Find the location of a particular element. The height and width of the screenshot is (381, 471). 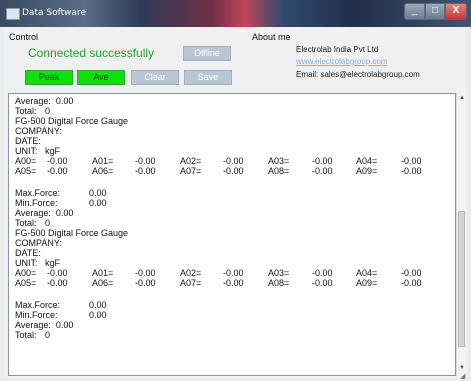

app-icon is located at coordinates (13, 14).